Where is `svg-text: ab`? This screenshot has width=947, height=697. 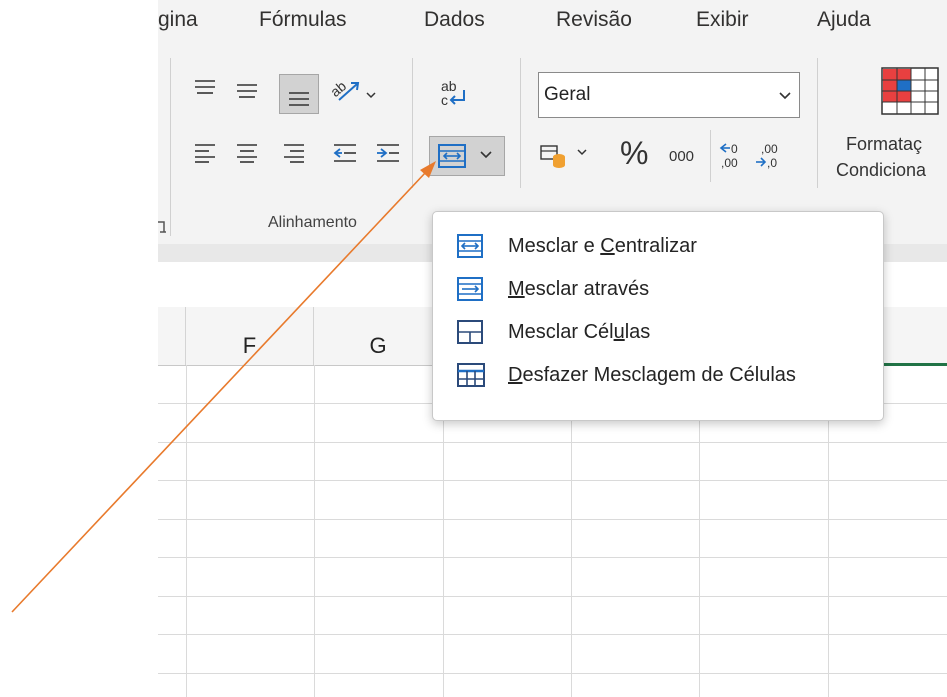 svg-text: ab is located at coordinates (339, 89).